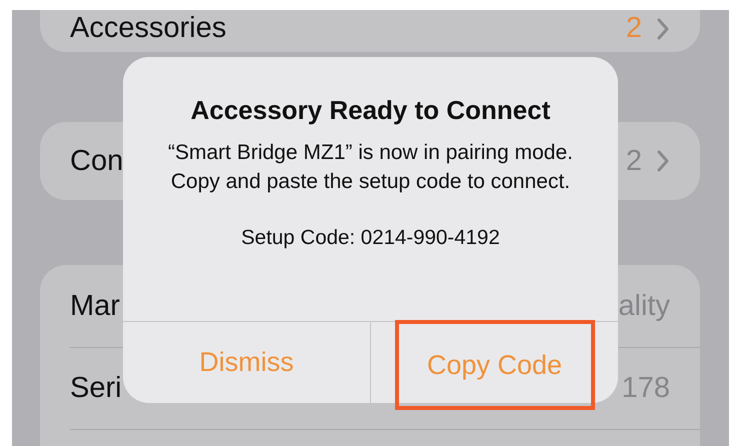 The height and width of the screenshot is (446, 739). What do you see at coordinates (370, 167) in the screenshot?
I see `alert-message: “Smart Bridge MZ1” is now in pairing mode. Copy and paste the setup code to connect.` at bounding box center [370, 167].